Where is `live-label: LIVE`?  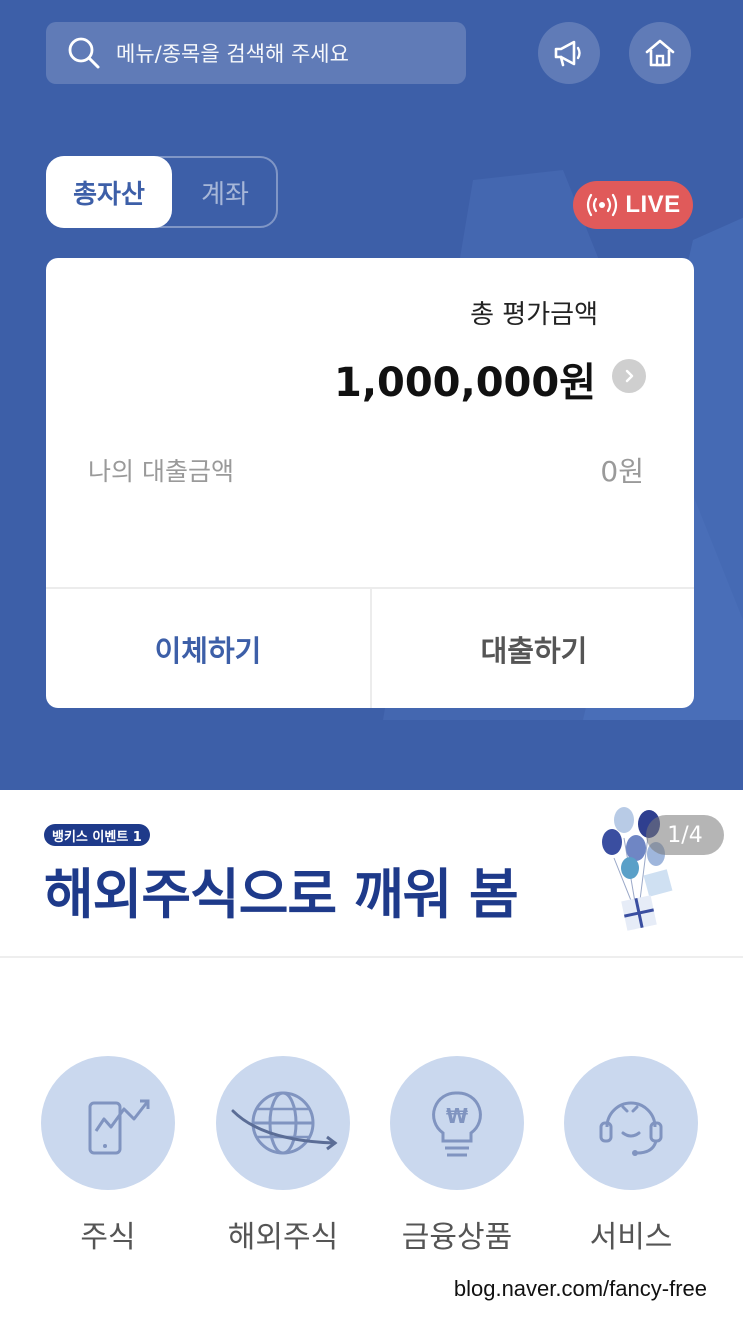 live-label: LIVE is located at coordinates (653, 204).